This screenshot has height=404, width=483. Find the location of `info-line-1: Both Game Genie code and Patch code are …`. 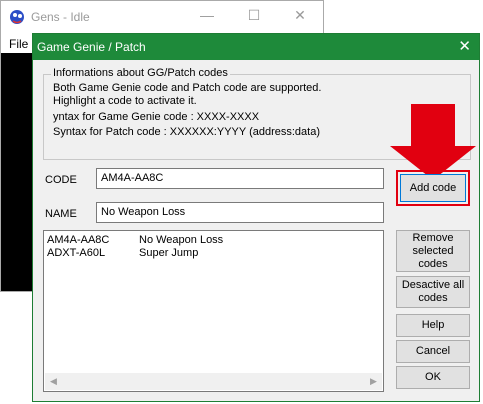

info-line-1: Both Game Genie code and Patch code are … is located at coordinates (187, 88).